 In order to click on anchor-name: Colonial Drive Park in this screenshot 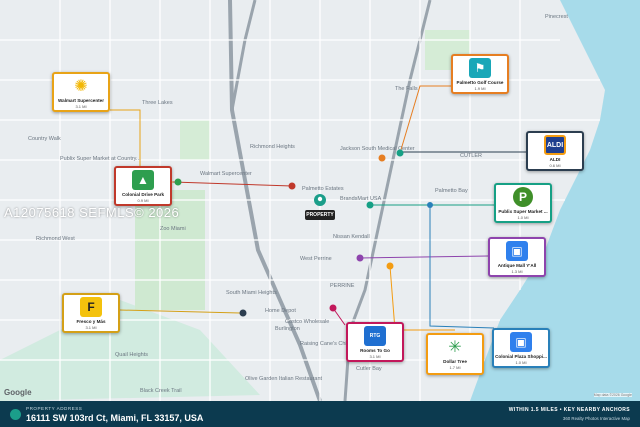, I will do `click(143, 194)`.